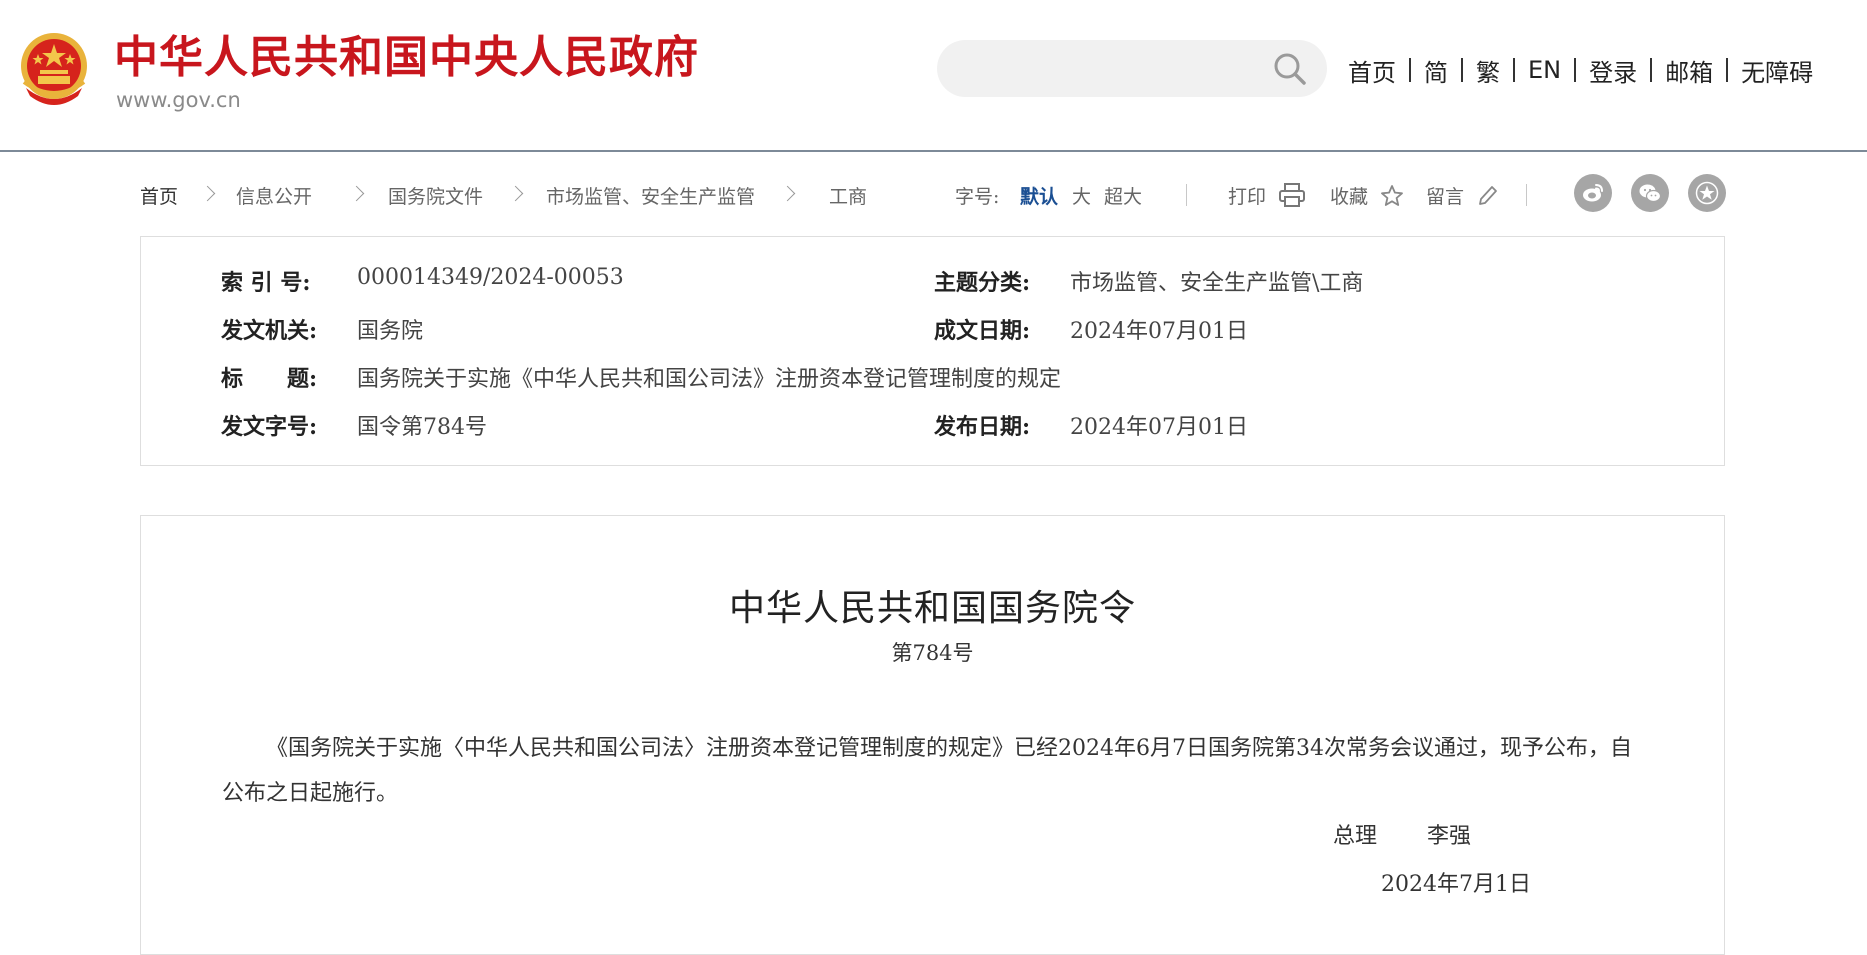  What do you see at coordinates (1436, 70) in the screenshot?
I see `nav-simplified-link: 简` at bounding box center [1436, 70].